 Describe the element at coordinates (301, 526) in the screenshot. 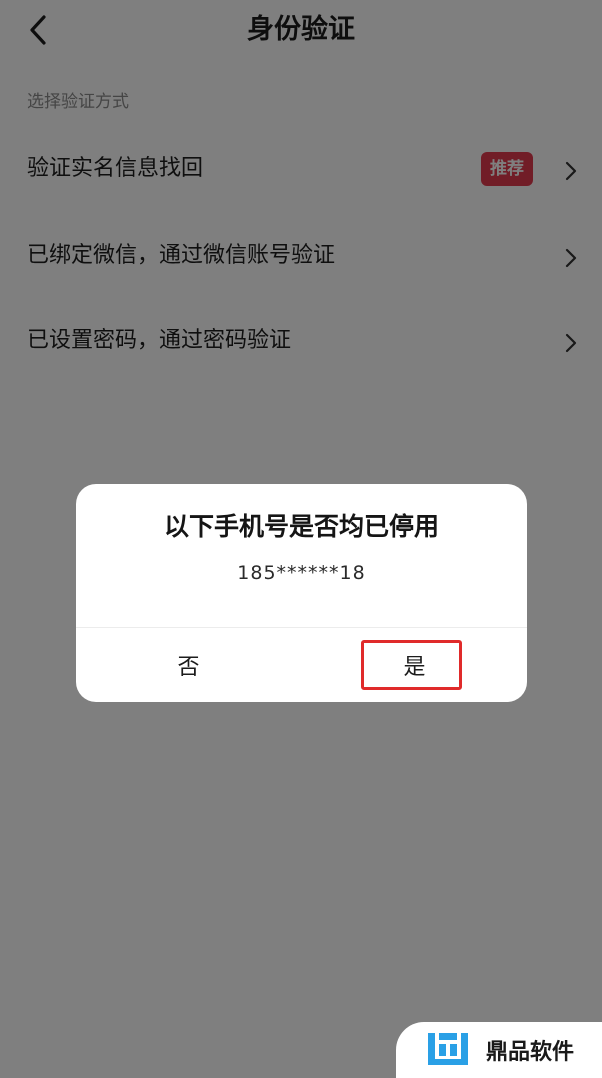

I see `dialog-title: 以下手机号是否均已停用` at that location.